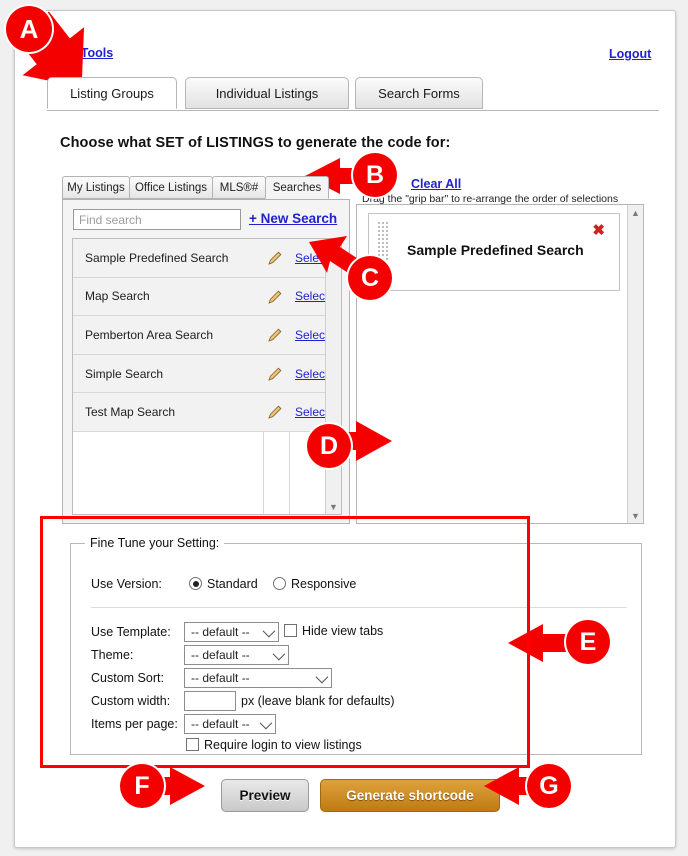  I want to click on require-login-checkbox, so click(192, 744).